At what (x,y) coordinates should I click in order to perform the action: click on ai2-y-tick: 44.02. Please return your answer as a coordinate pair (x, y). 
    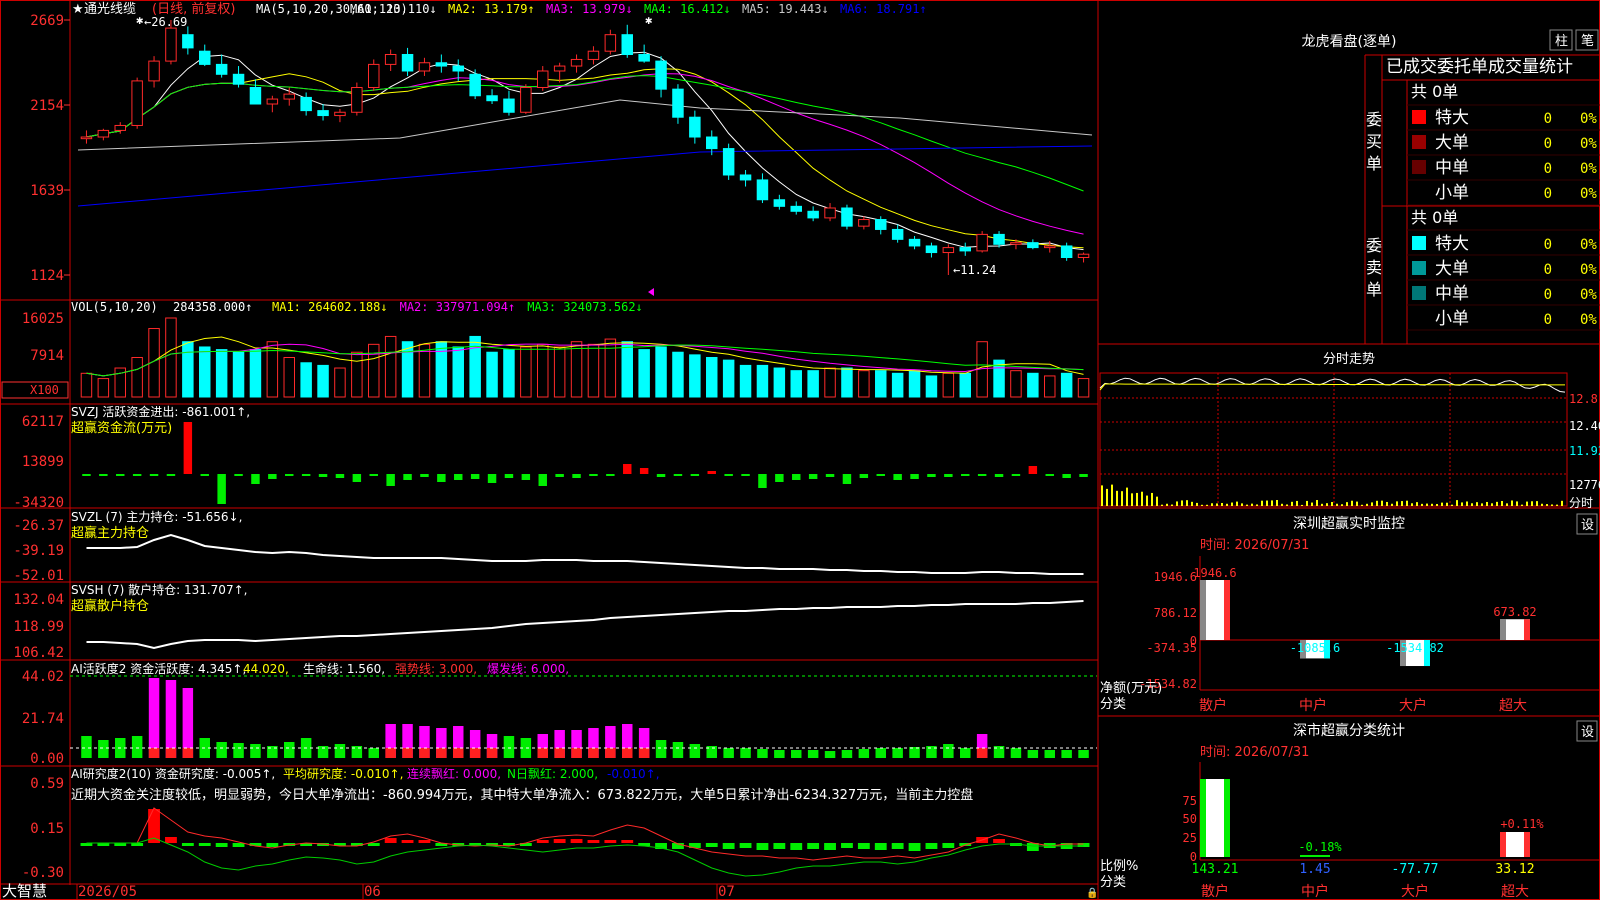
    Looking at the image, I should click on (43, 677).